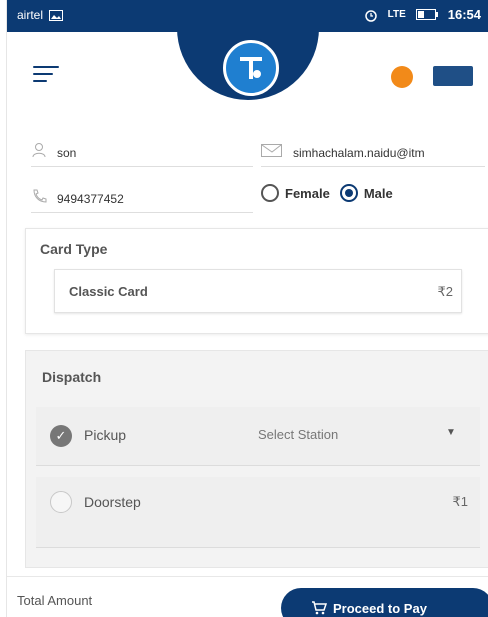 The height and width of the screenshot is (617, 488). I want to click on female-label: Female, so click(307, 193).